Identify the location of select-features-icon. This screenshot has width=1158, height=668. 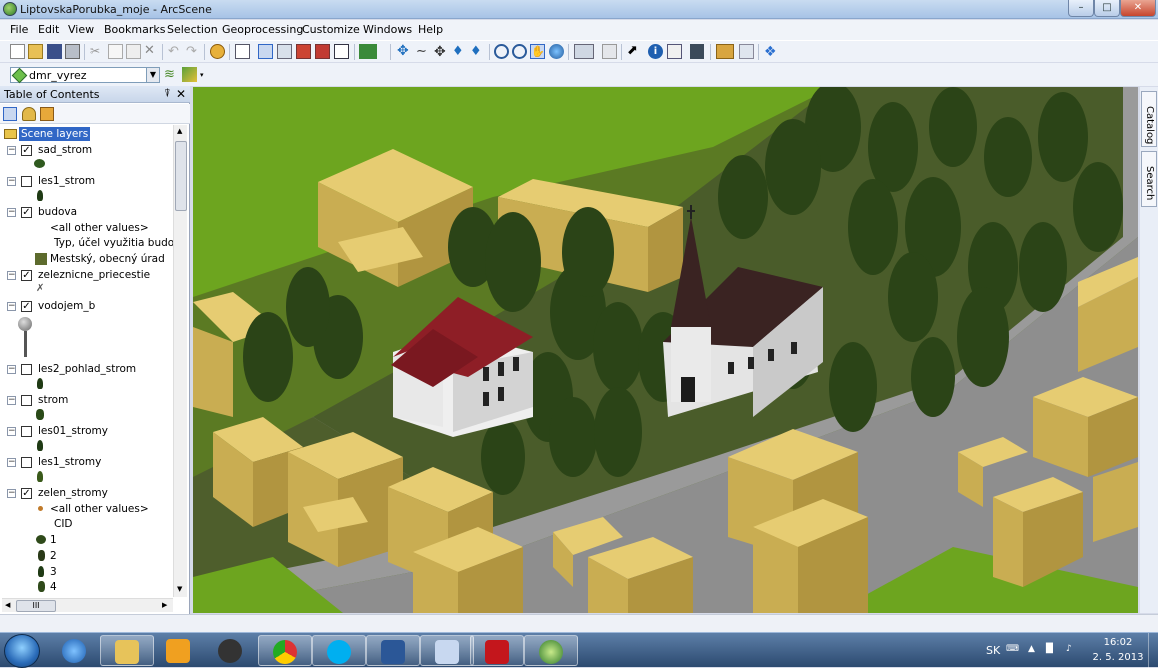
(584, 51).